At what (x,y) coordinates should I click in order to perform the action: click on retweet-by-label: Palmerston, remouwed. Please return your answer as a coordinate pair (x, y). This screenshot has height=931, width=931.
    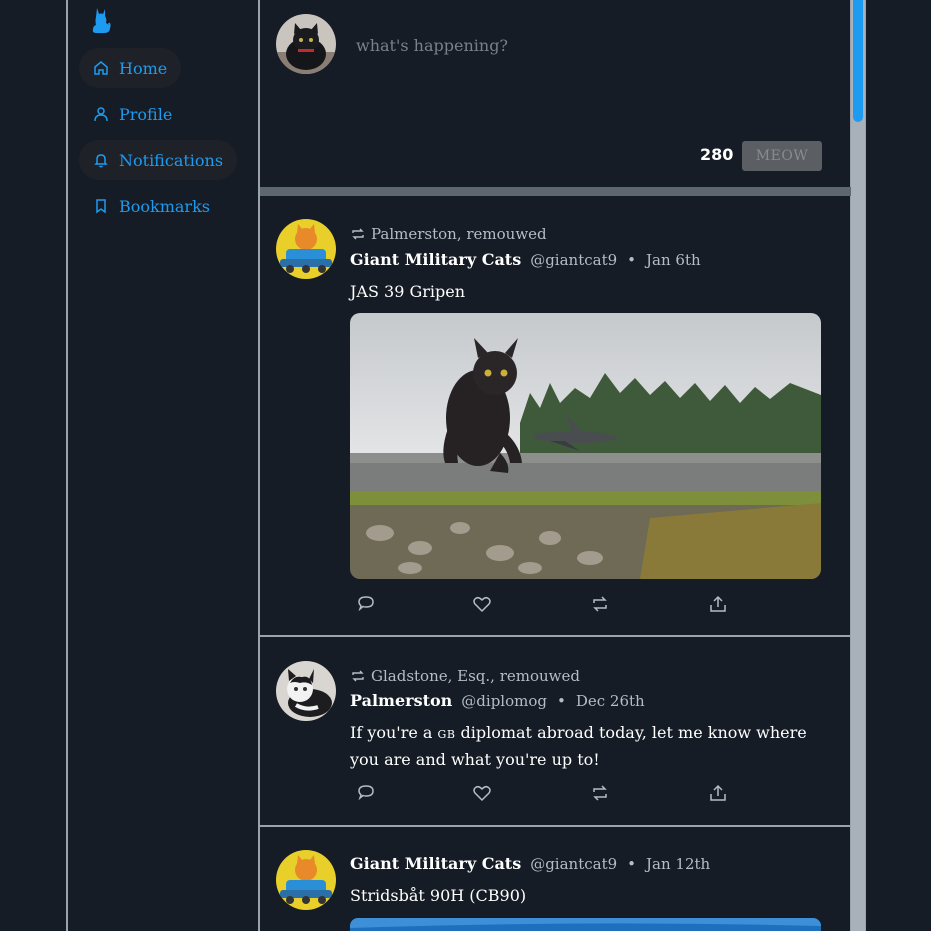
    Looking at the image, I should click on (459, 234).